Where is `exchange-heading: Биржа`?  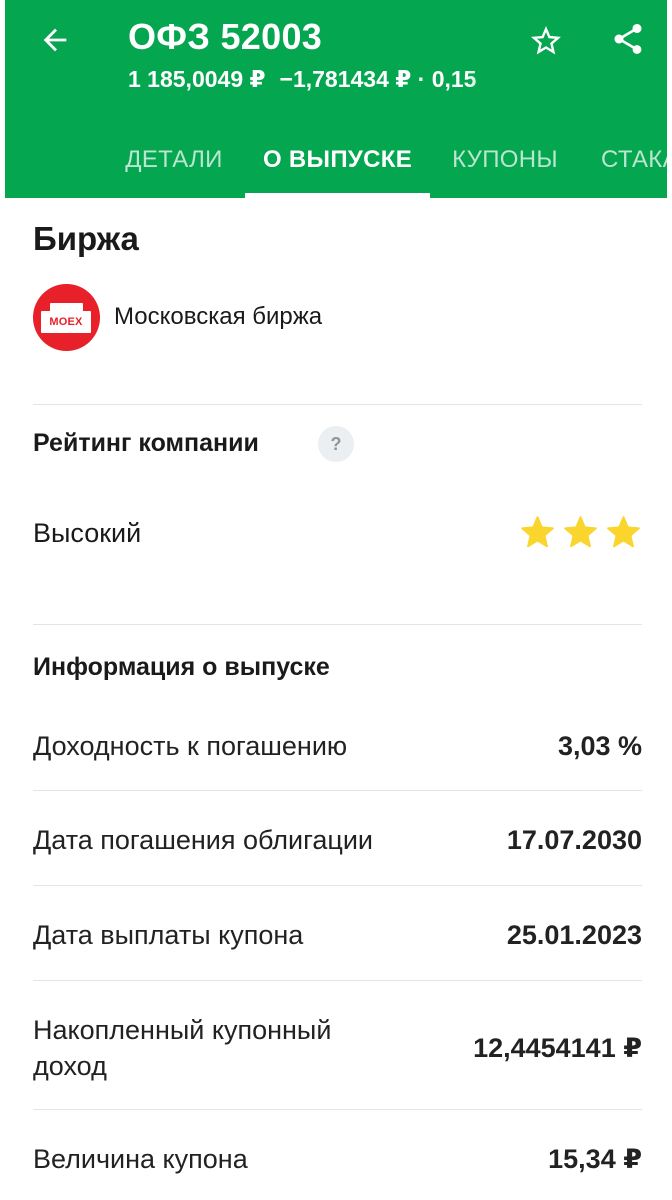
exchange-heading: Биржа is located at coordinates (86, 238).